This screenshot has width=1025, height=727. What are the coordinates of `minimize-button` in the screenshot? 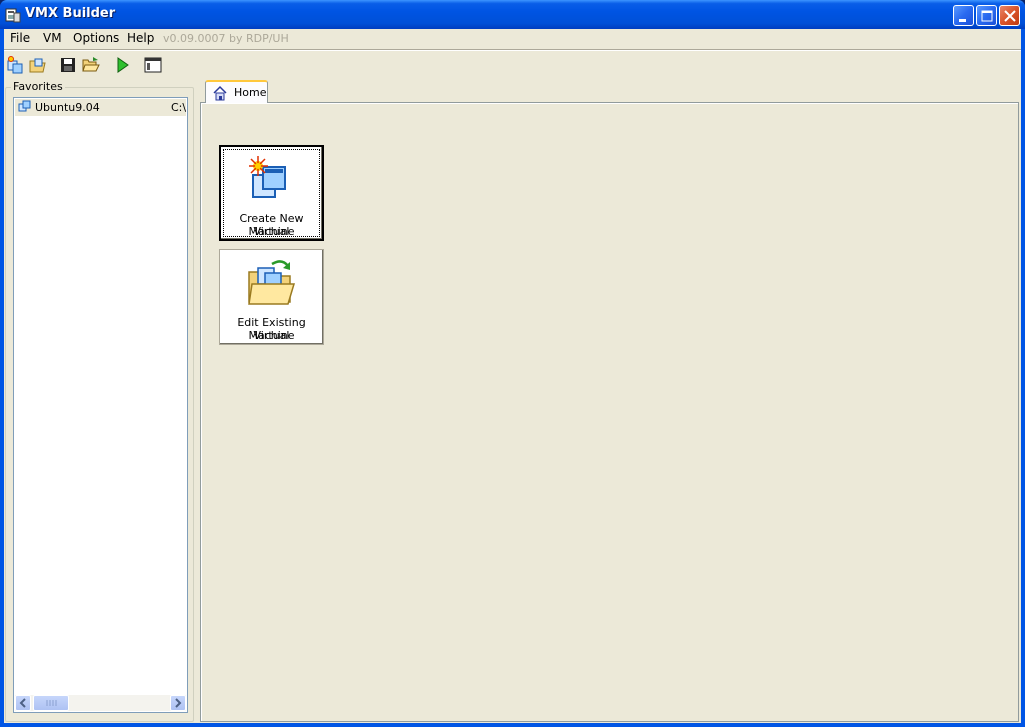 It's located at (963, 15).